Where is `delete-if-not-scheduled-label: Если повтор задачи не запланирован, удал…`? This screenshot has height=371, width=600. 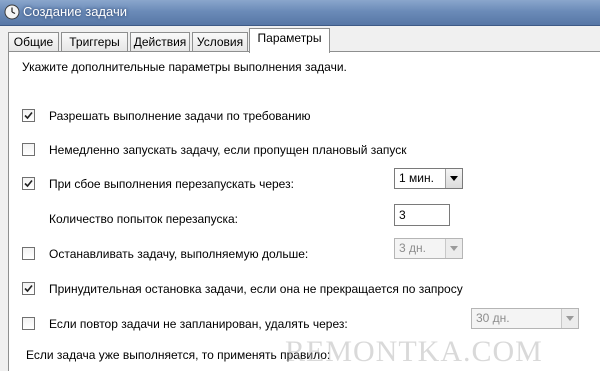
delete-if-not-scheduled-label: Если повтор задачи не запланирован, удал… is located at coordinates (198, 324).